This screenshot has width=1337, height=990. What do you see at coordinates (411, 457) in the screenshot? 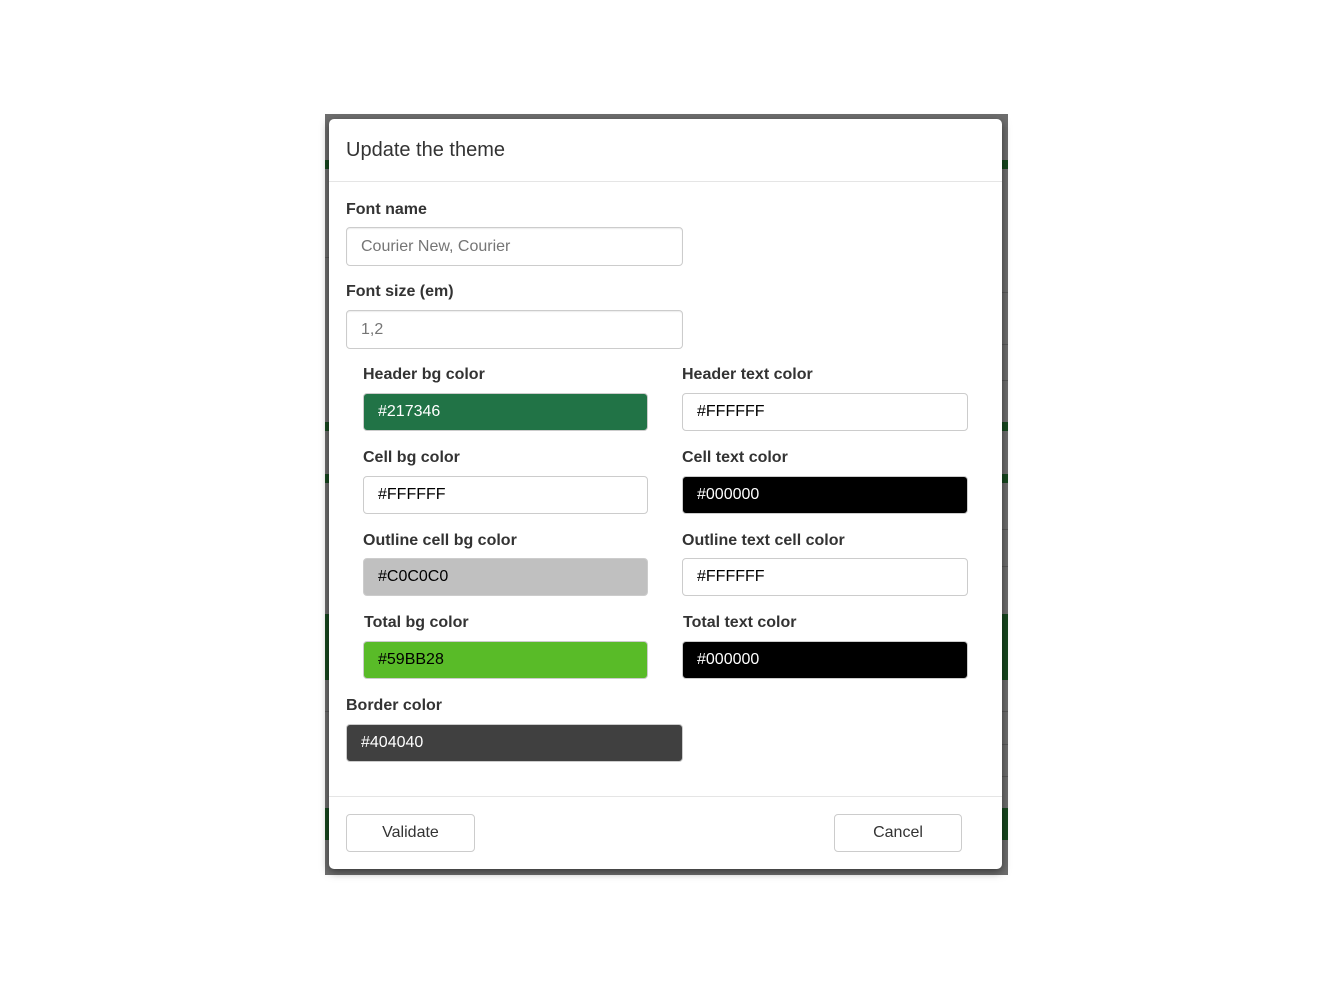
I see `cell-bg-color-label: Cell bg color` at bounding box center [411, 457].